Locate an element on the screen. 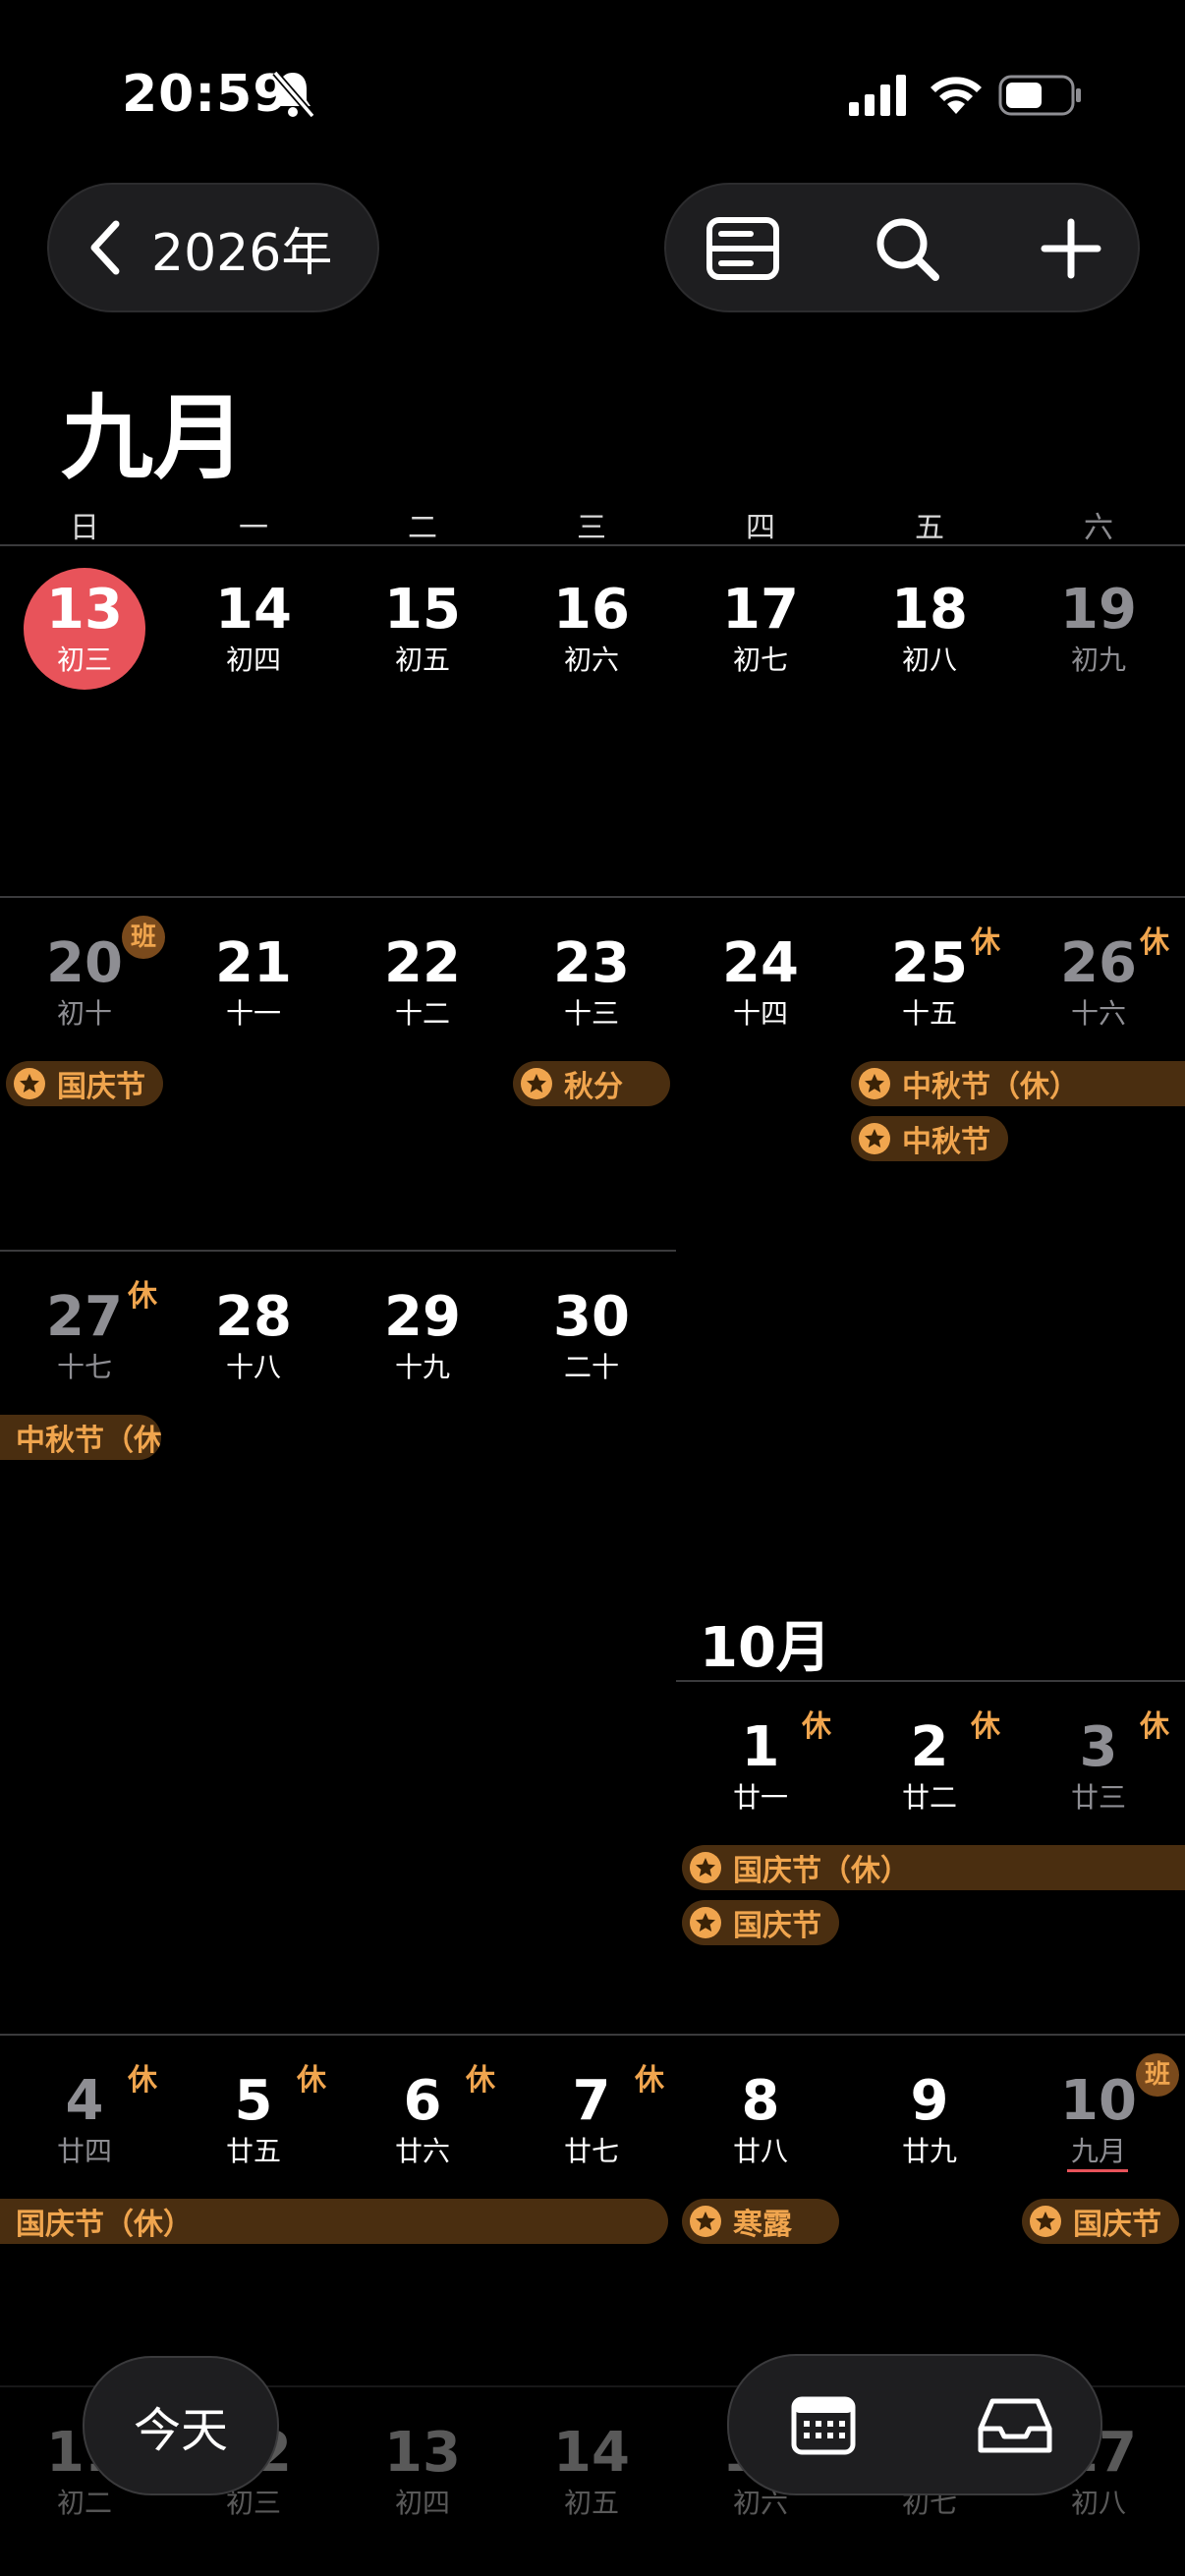 The height and width of the screenshot is (2576, 1185). day-cell: 22 十二 is located at coordinates (423, 982).